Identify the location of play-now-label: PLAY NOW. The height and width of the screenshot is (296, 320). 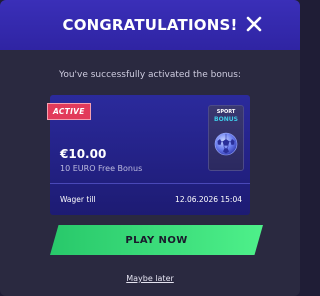
(156, 240).